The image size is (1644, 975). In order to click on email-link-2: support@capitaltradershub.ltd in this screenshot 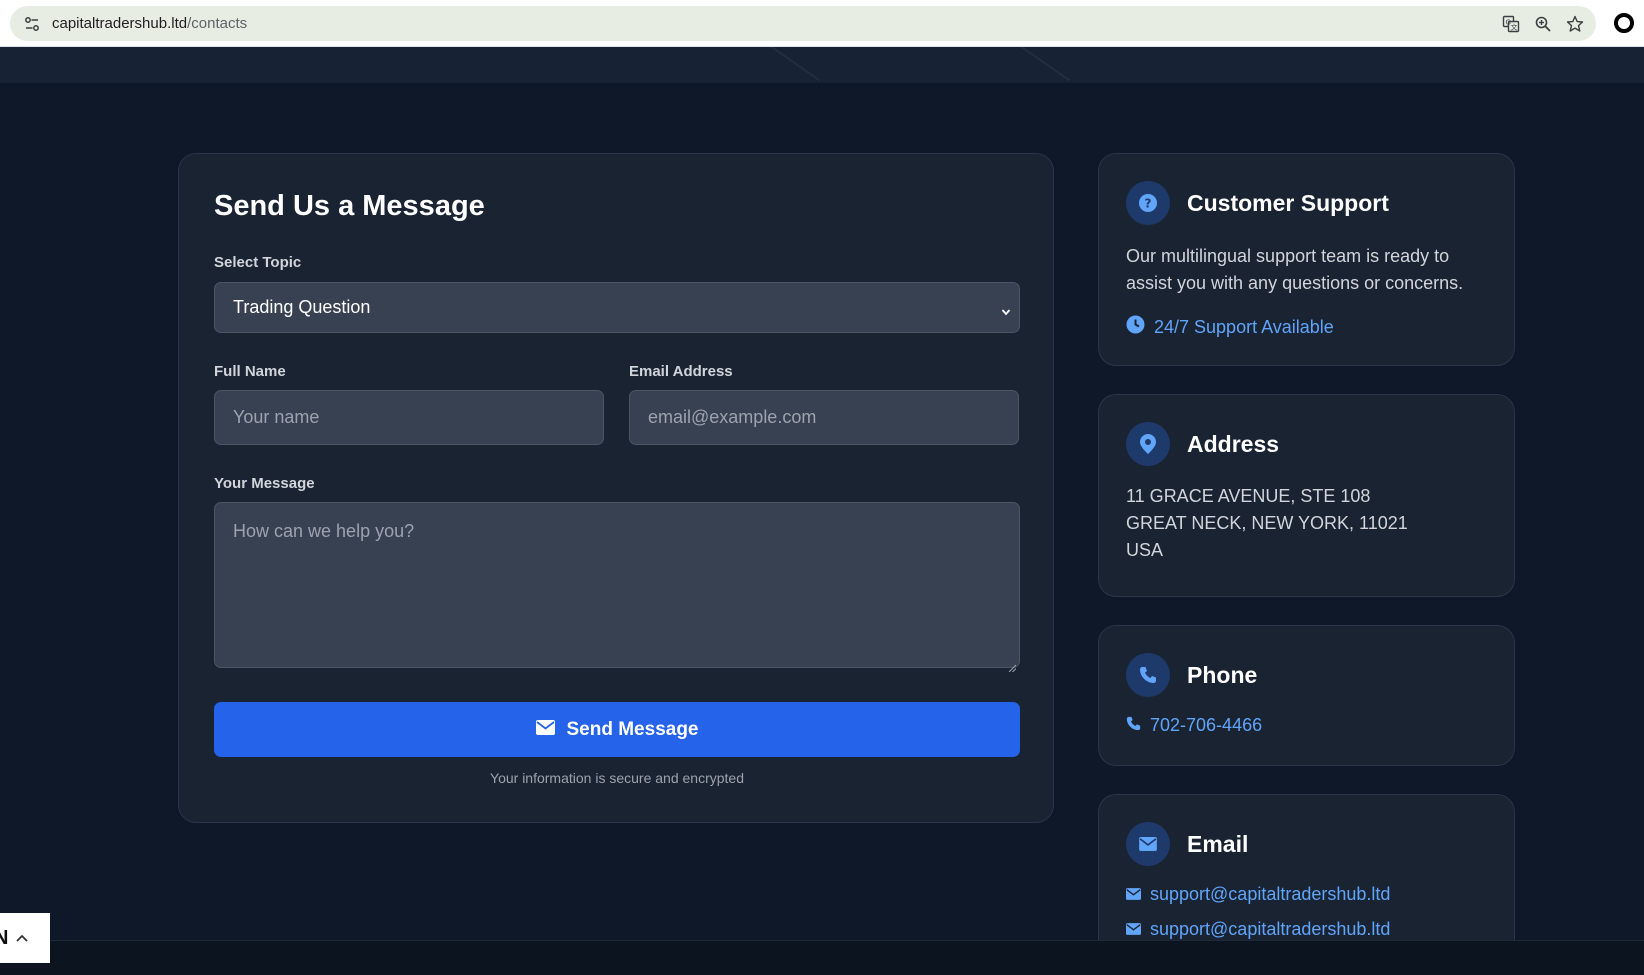, I will do `click(1258, 929)`.